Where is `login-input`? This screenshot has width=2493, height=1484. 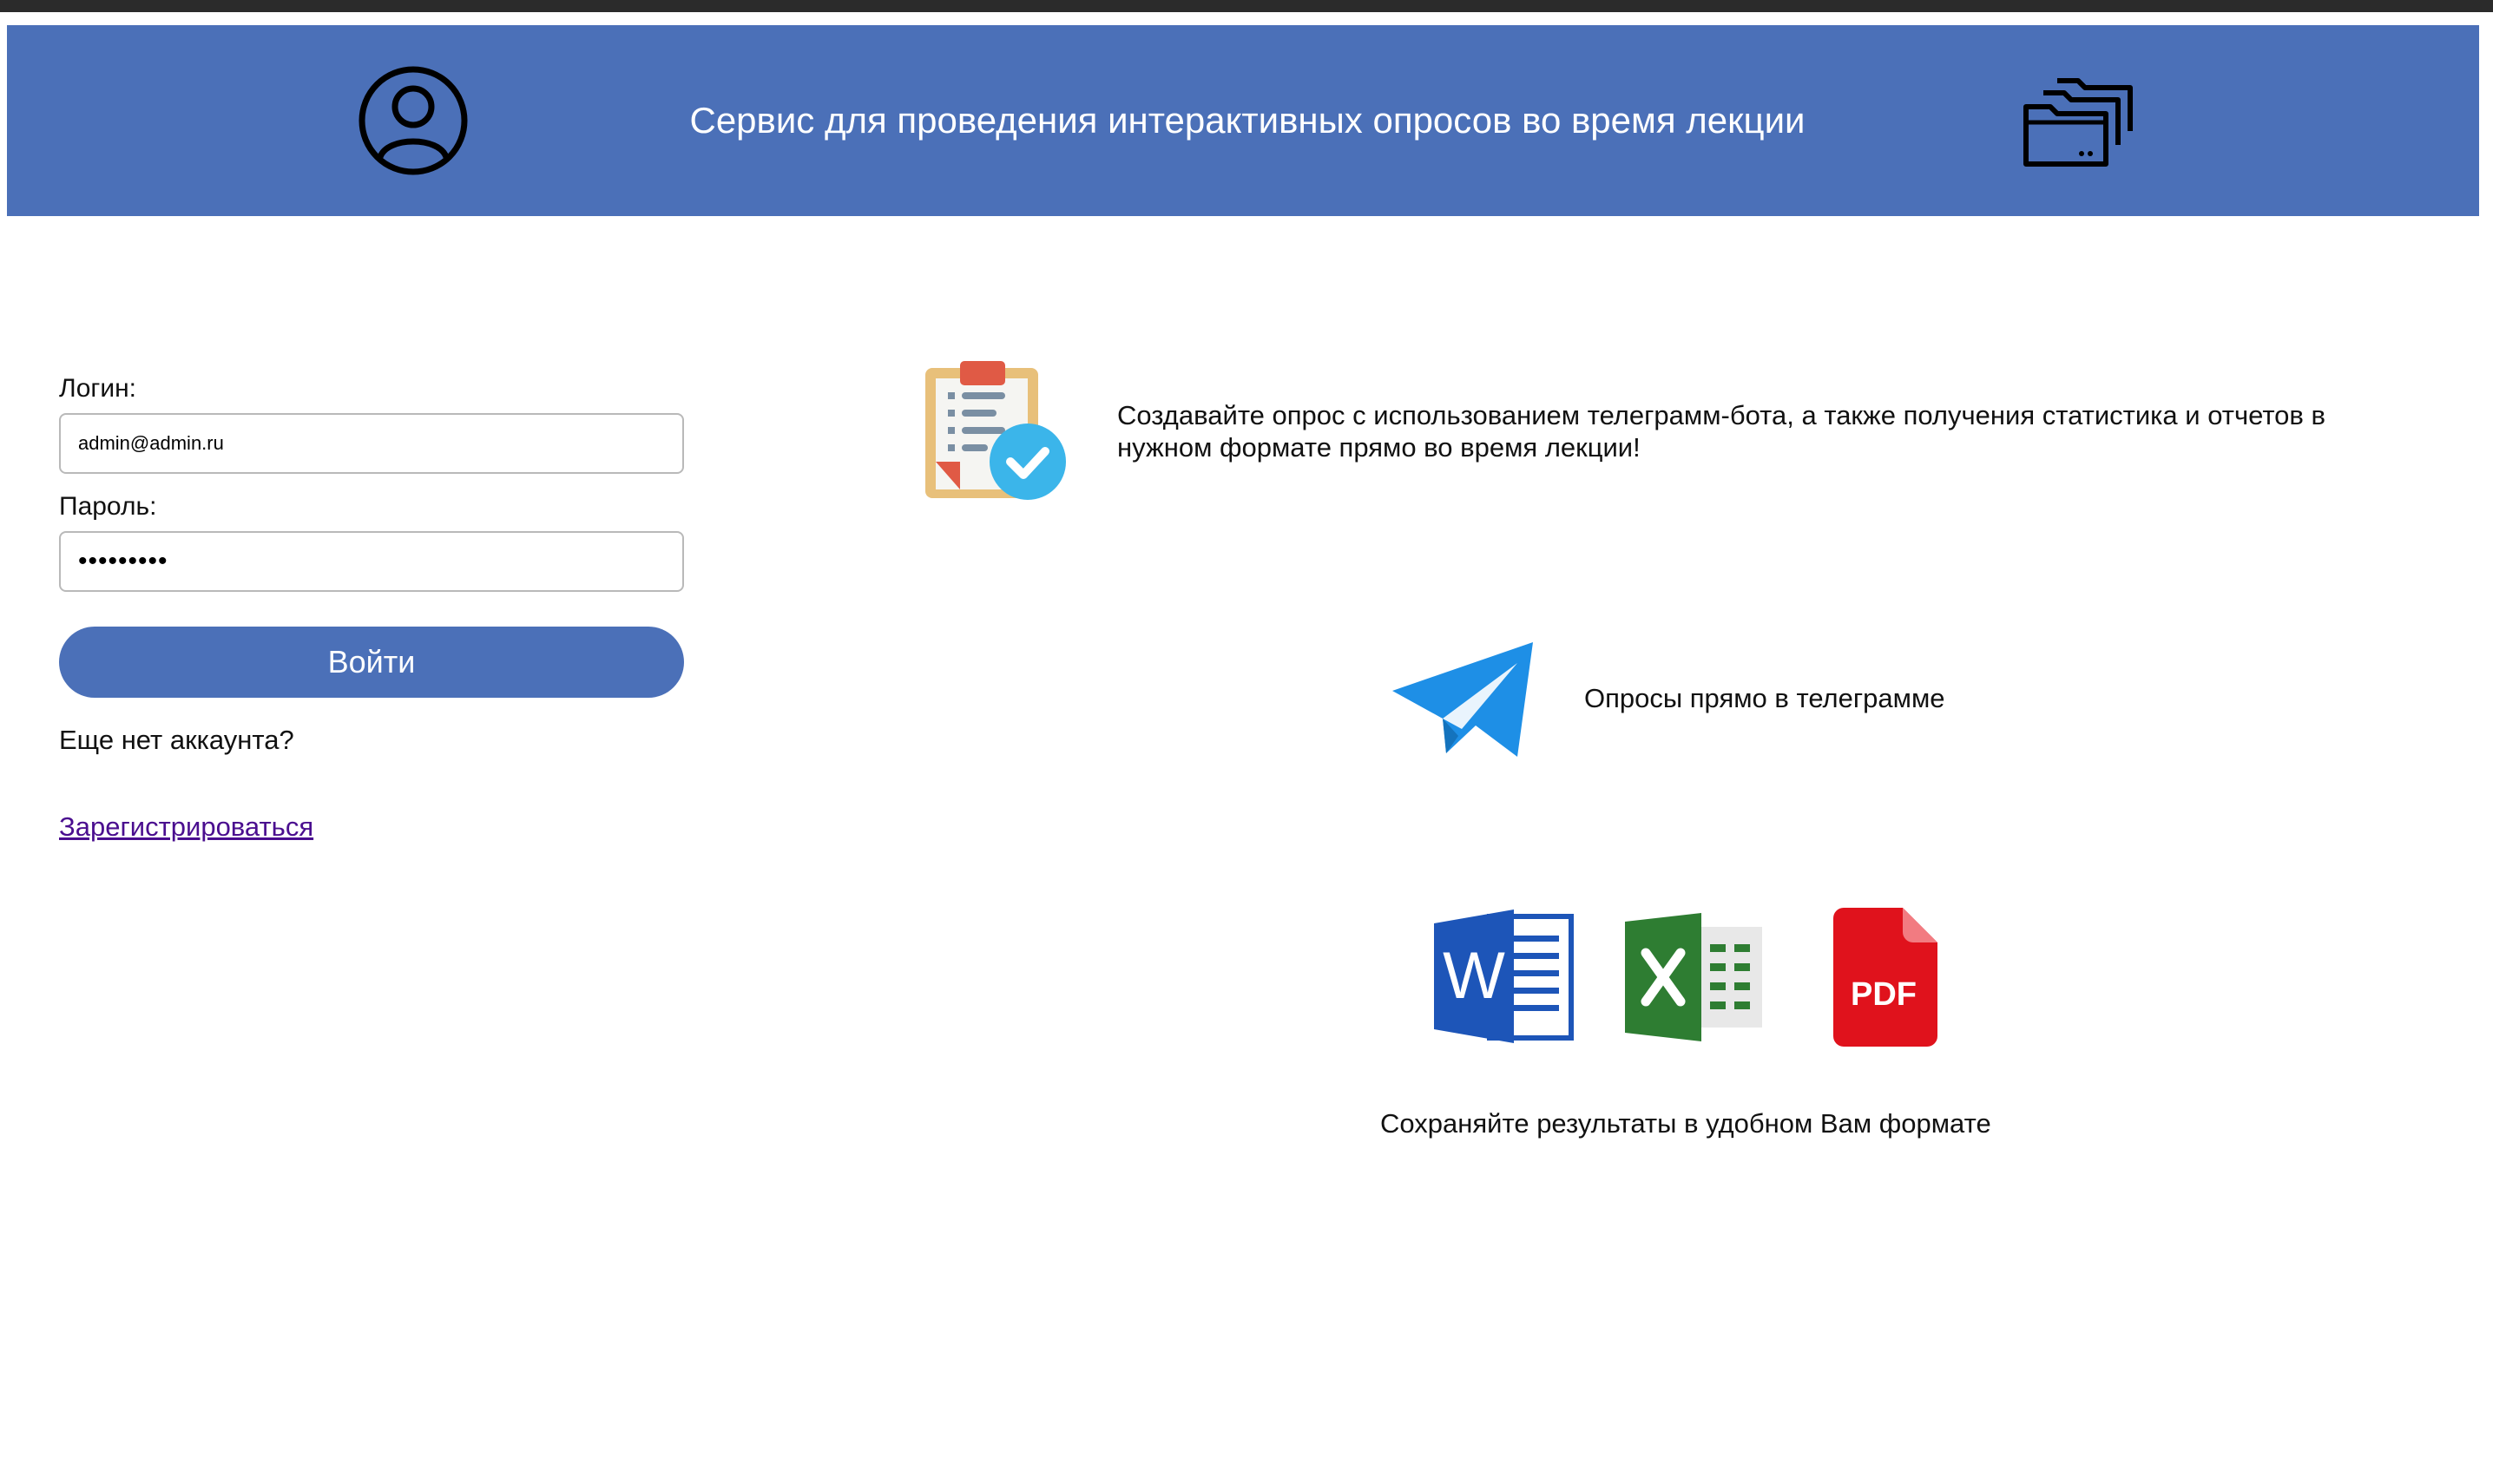 login-input is located at coordinates (371, 443).